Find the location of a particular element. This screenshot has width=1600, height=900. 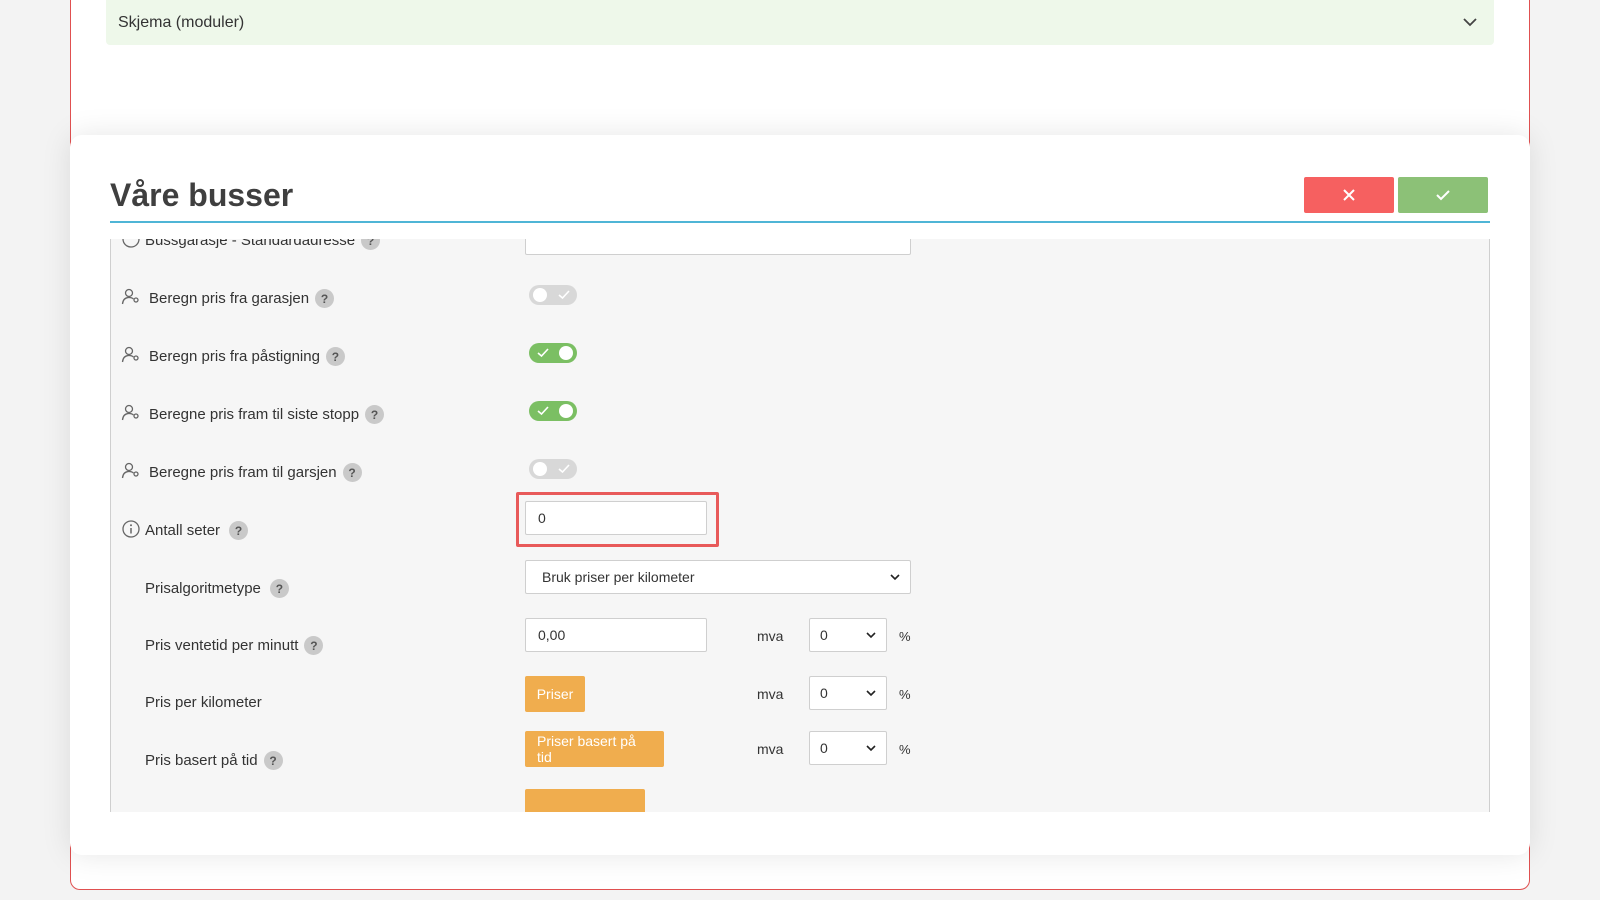

form-row-garage: Beregn pris fra garasjen? is located at coordinates (800, 297).